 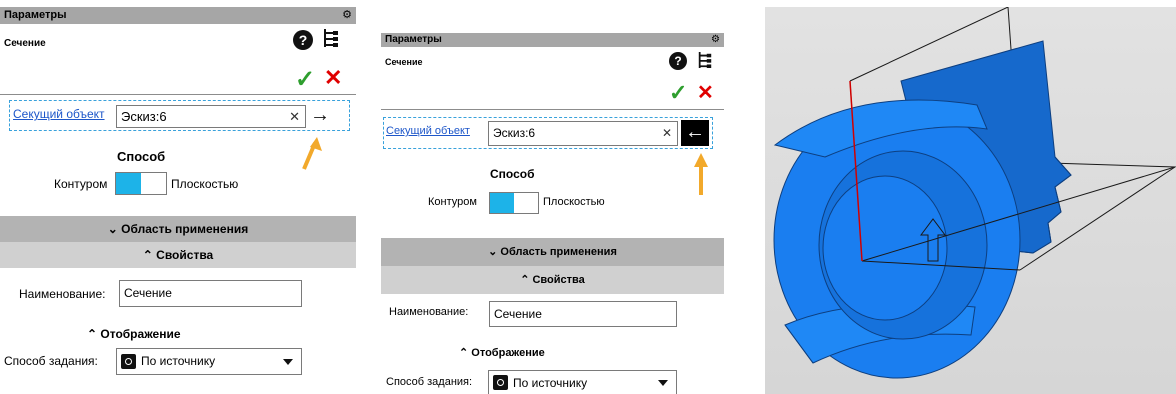 I want to click on cutting-object-row: Секущий объект Эскиз:6 ✕ →, so click(x=179, y=115).